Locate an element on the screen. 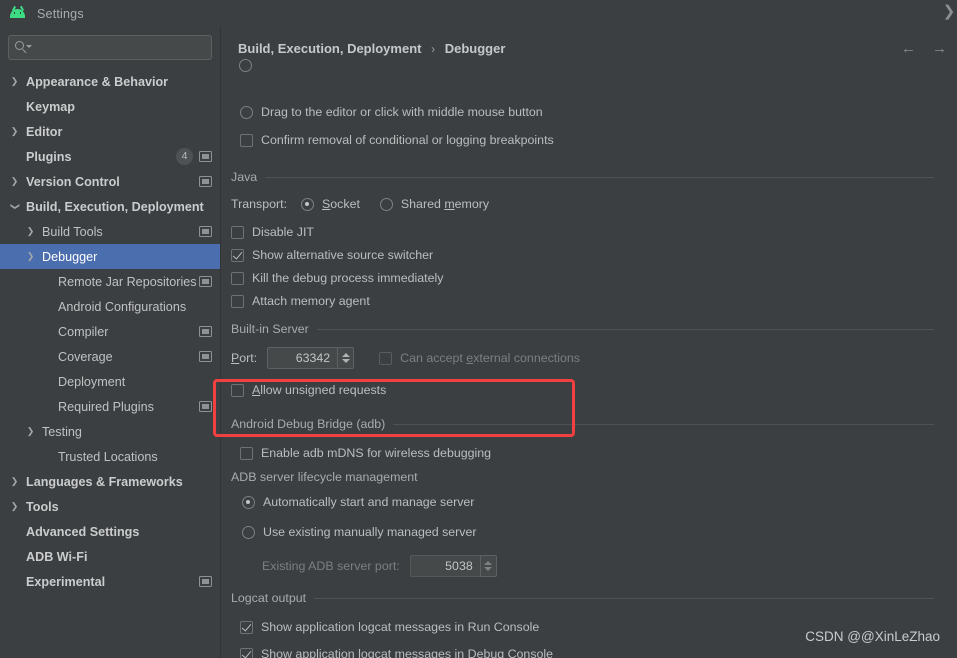 The width and height of the screenshot is (957, 658). sidebar-item-languages-frameworks: Languages & Frameworks is located at coordinates (110, 481).